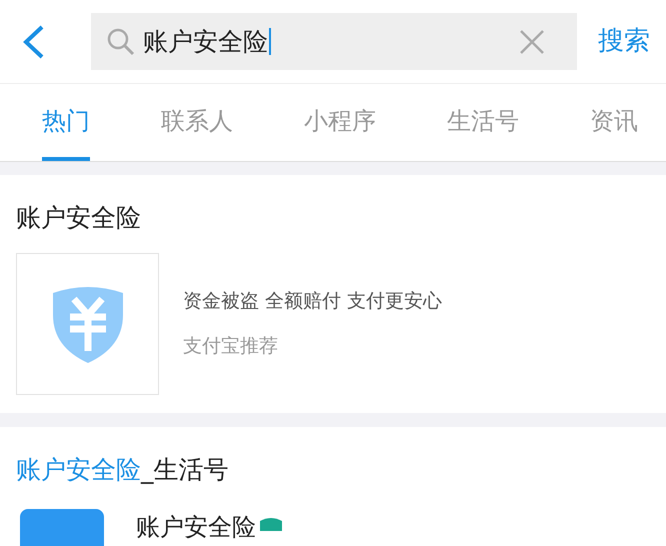 Image resolution: width=666 pixels, height=546 pixels. What do you see at coordinates (614, 122) in the screenshot?
I see `tab: 资讯` at bounding box center [614, 122].